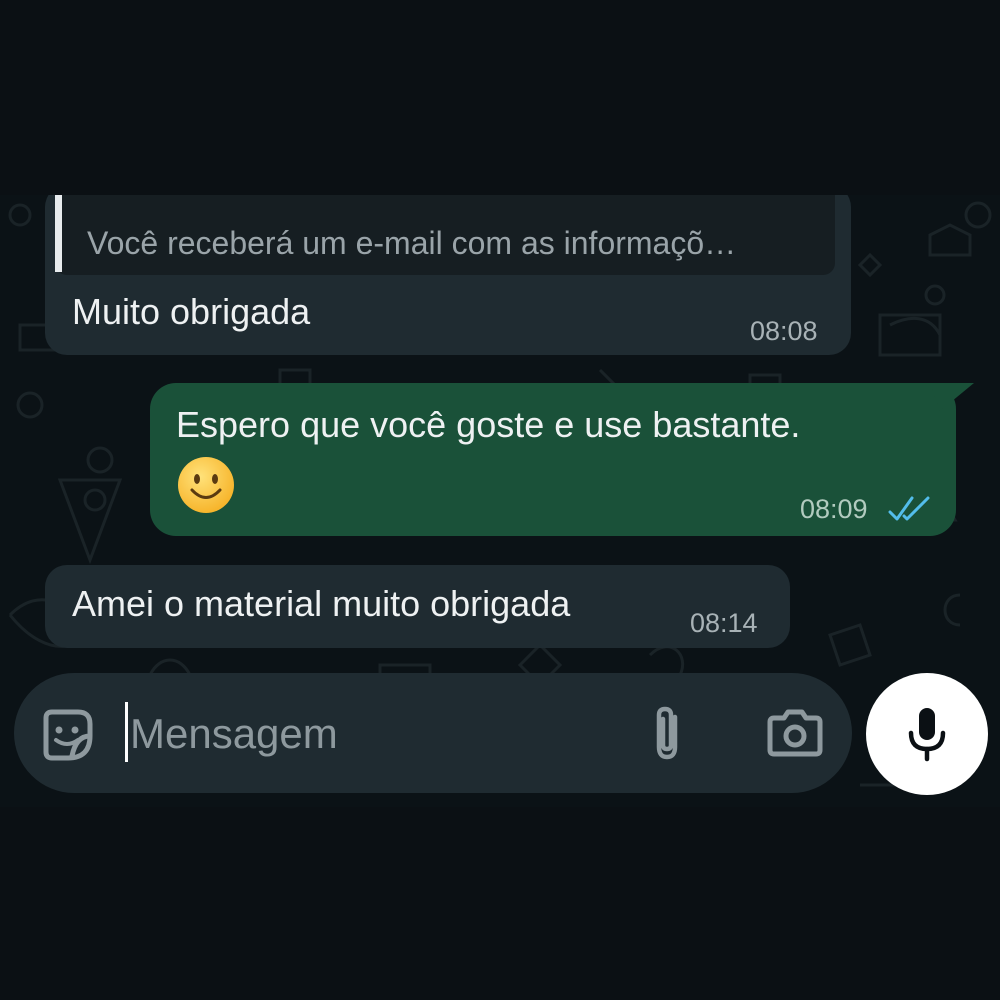 This screenshot has width=1000, height=1000. Describe the element at coordinates (321, 603) in the screenshot. I see `message-text: Amei o material muito obrigada` at that location.